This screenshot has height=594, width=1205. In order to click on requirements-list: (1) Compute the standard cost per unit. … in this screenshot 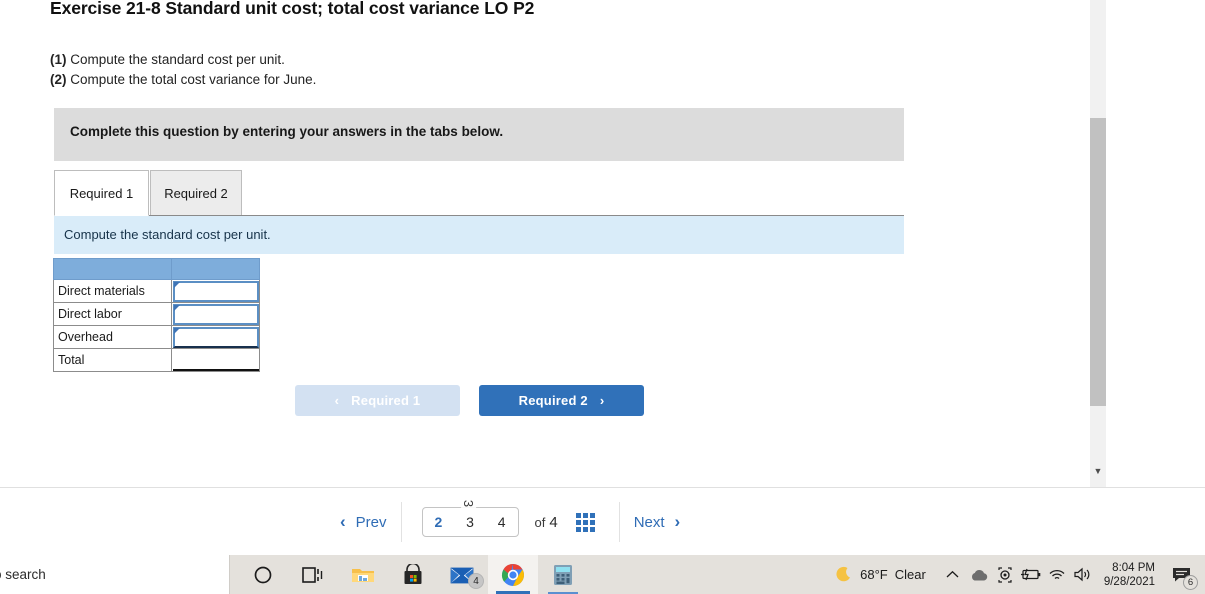, I will do `click(183, 70)`.